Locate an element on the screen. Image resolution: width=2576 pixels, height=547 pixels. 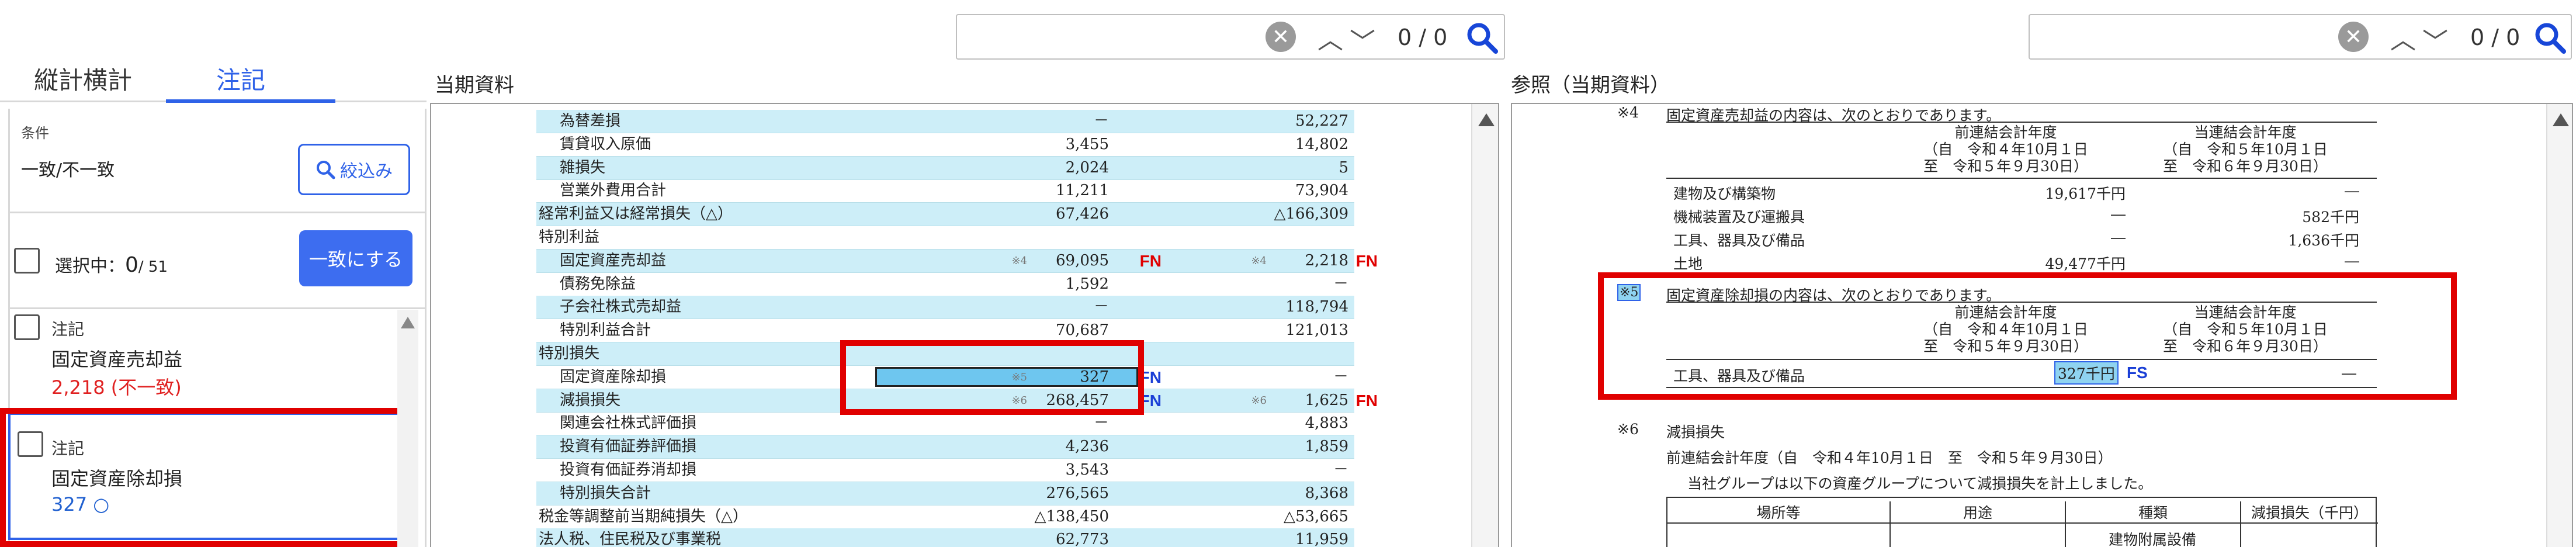
col-header: 用途 is located at coordinates (1977, 524).